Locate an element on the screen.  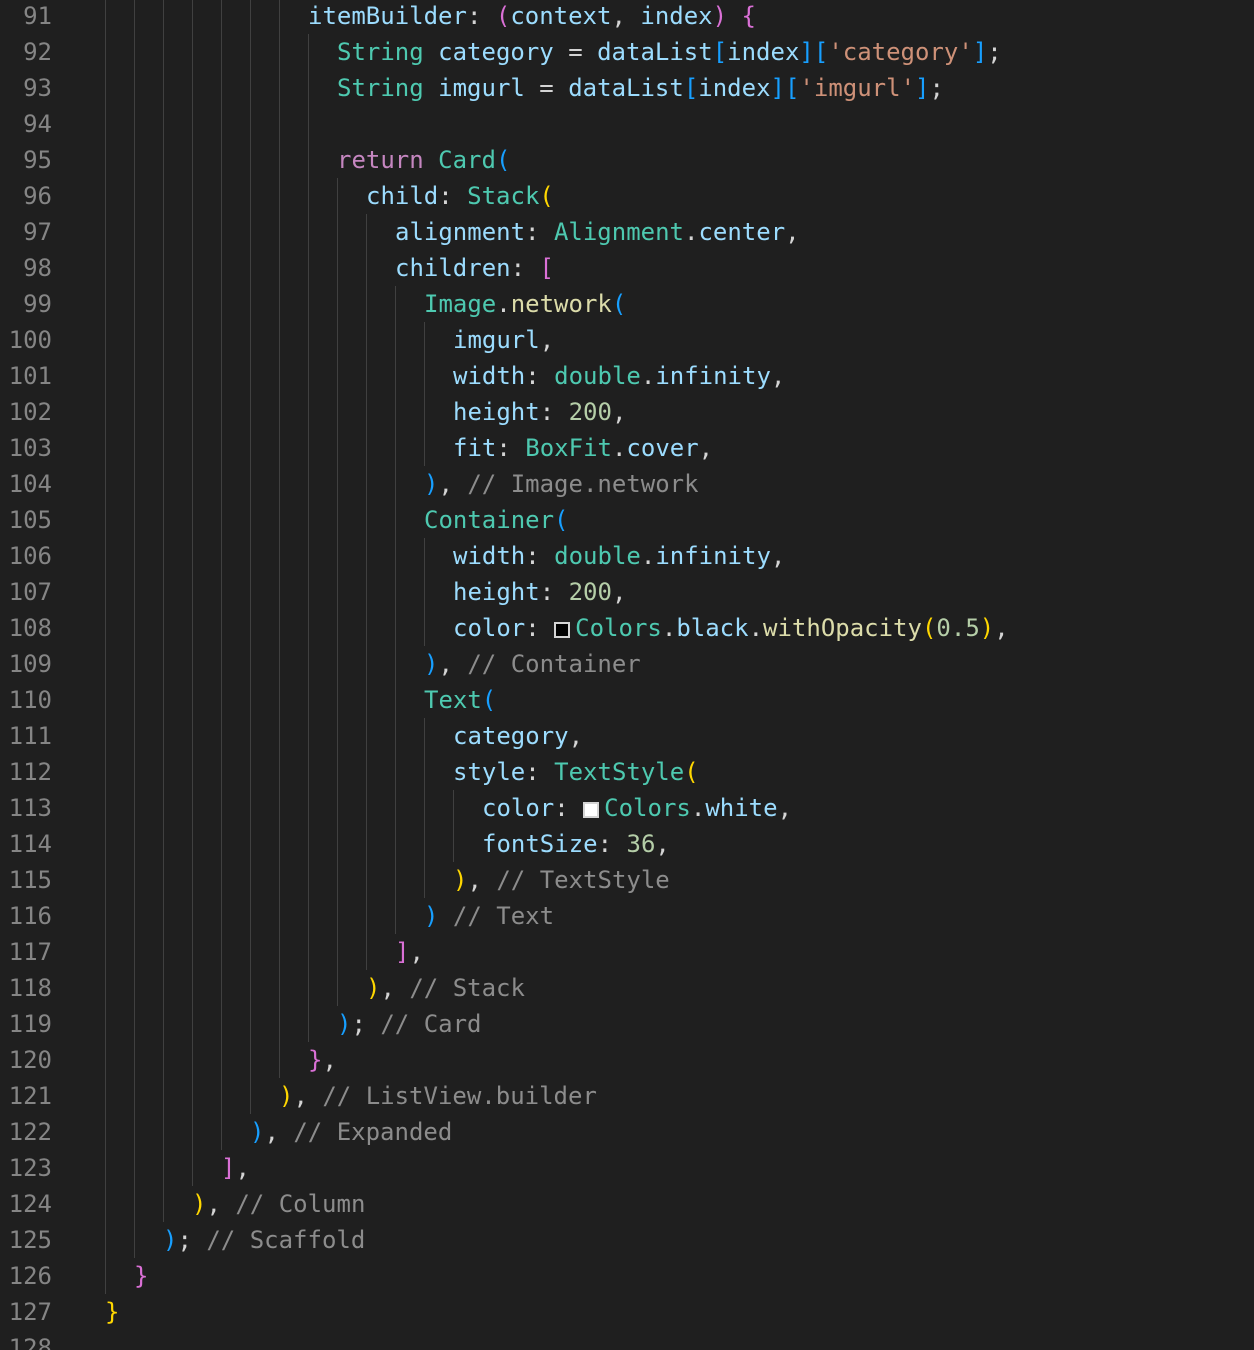
code-line: 103 fit: BoxFit.cover, is located at coordinates (627, 448).